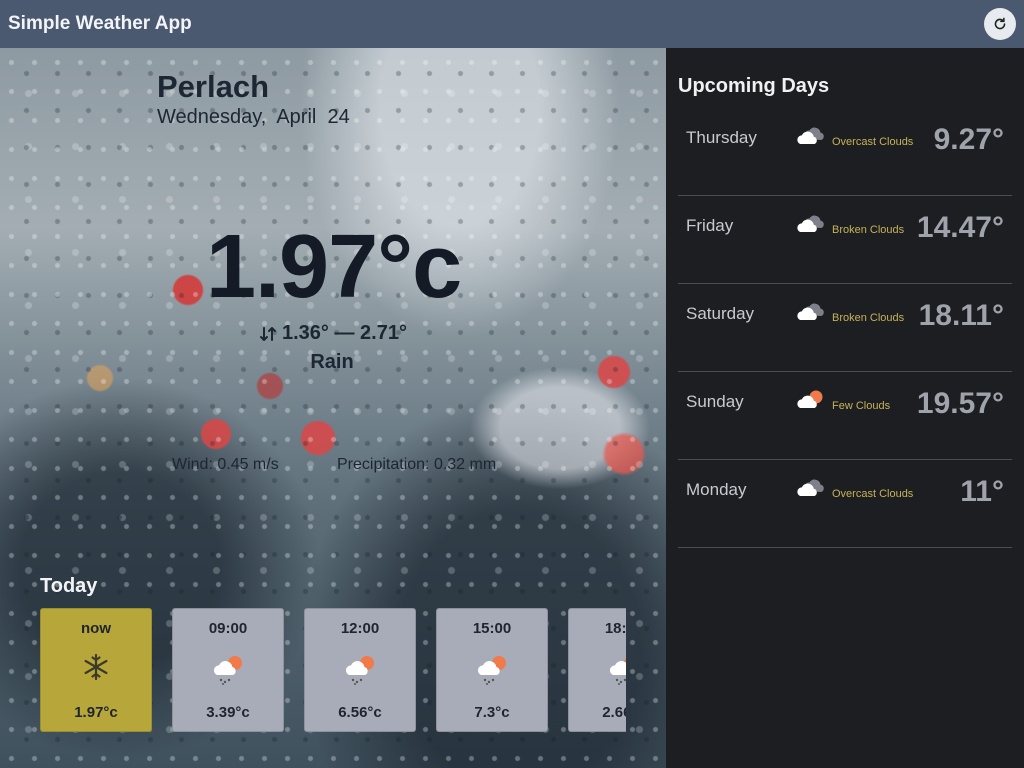 This screenshot has width=1024, height=768. I want to click on day-row-saturday: Saturday Broken Clouds 18.11°, so click(845, 328).